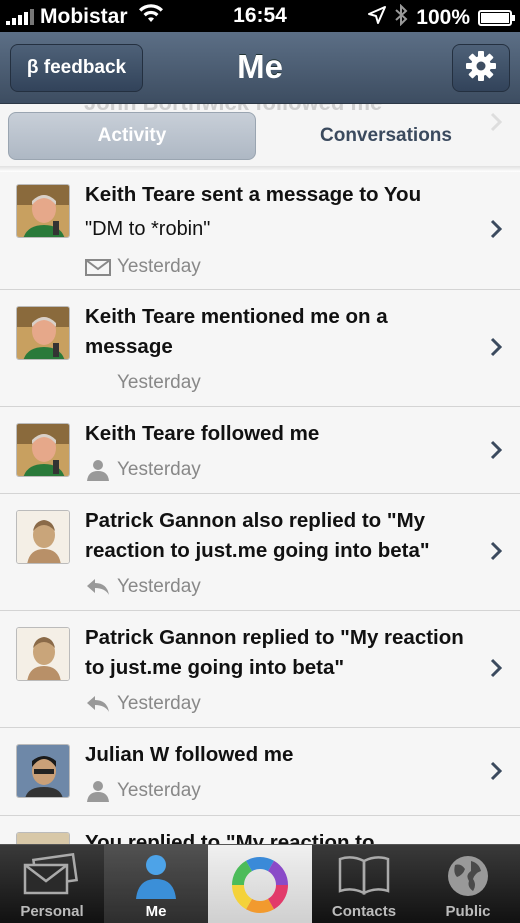 The height and width of the screenshot is (923, 520). I want to click on tab-conversations: Conversations, so click(386, 136).